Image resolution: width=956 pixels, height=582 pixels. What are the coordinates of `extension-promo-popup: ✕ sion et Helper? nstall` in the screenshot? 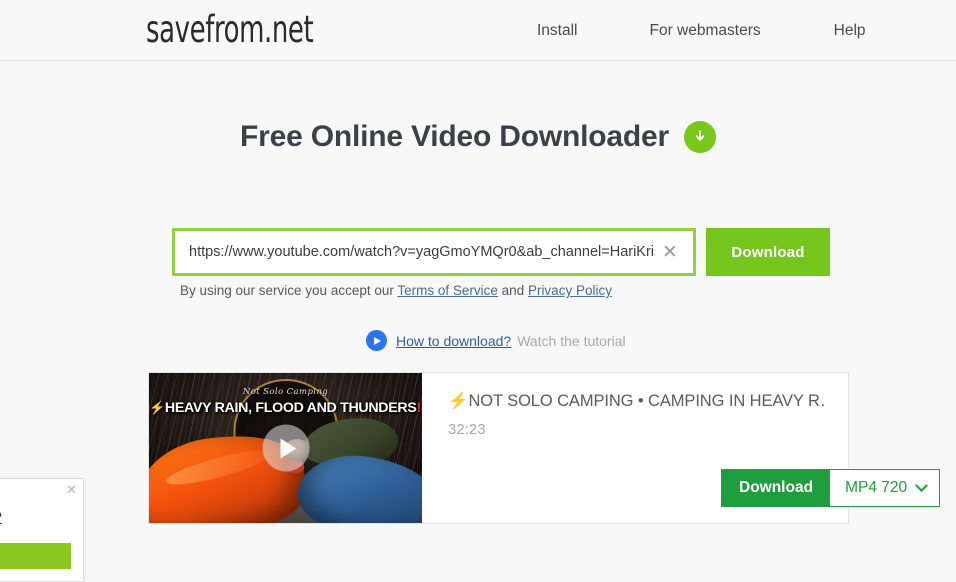 It's located at (42, 530).